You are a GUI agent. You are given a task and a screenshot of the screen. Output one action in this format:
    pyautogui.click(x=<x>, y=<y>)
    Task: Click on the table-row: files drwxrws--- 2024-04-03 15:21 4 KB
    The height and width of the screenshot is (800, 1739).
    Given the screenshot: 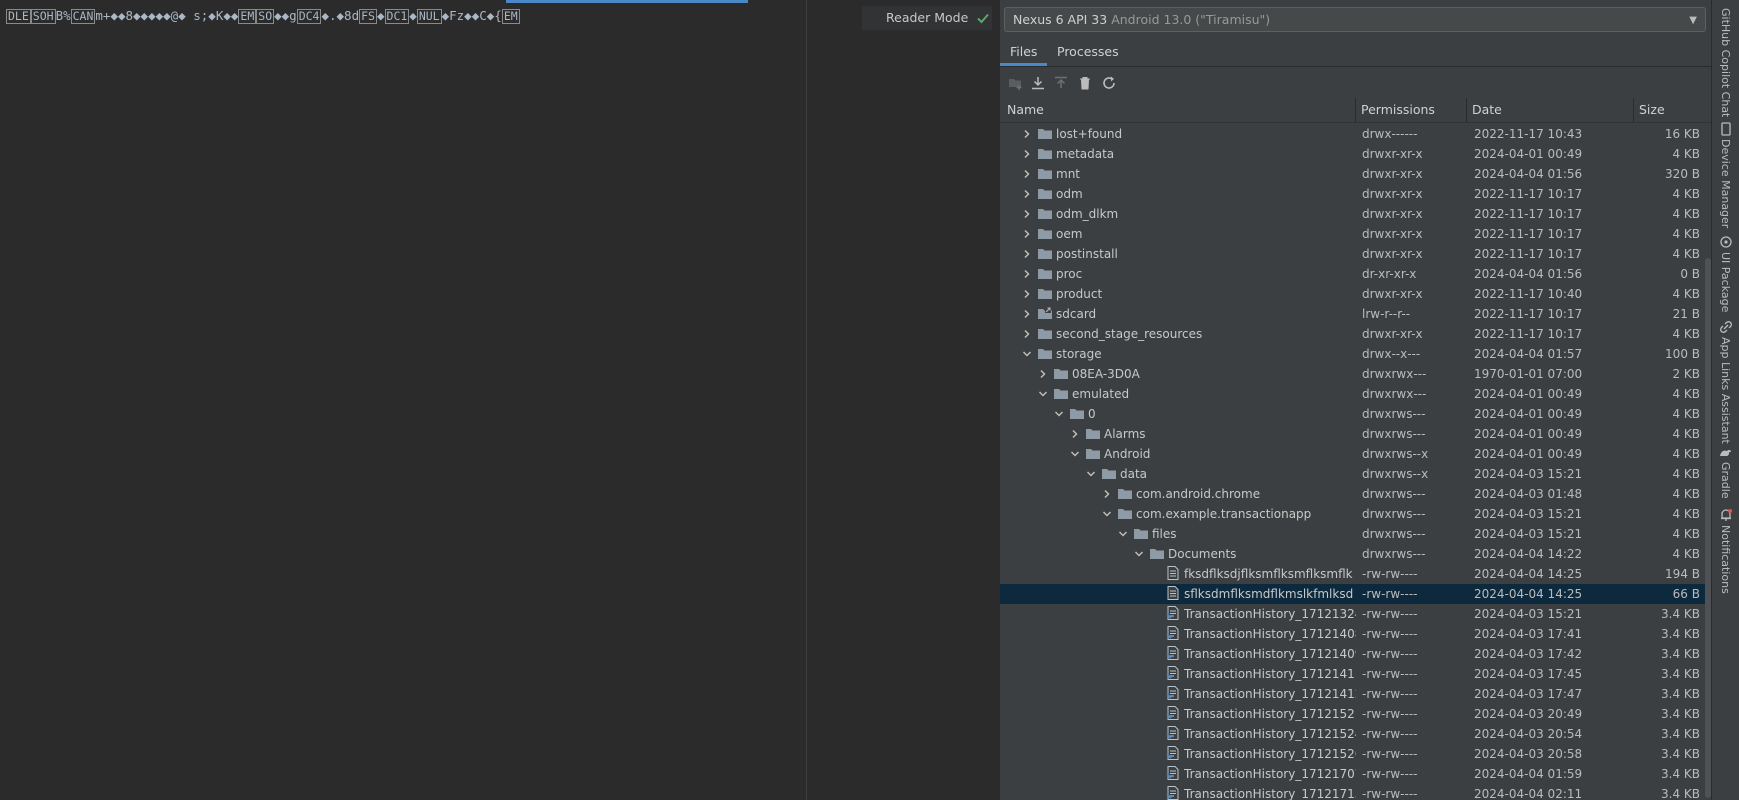 What is the action you would take?
    pyautogui.click(x=1353, y=534)
    